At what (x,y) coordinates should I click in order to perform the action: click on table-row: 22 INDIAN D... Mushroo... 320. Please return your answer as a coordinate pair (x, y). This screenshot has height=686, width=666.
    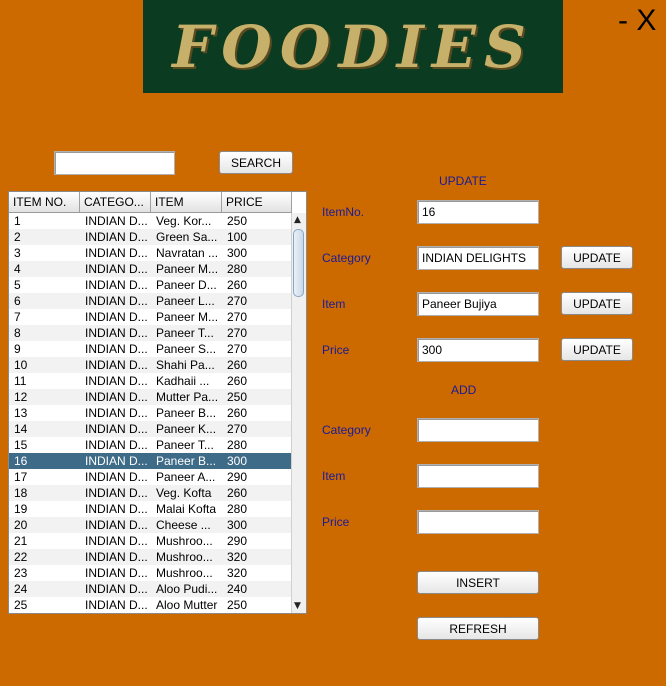
    Looking at the image, I should click on (150, 557).